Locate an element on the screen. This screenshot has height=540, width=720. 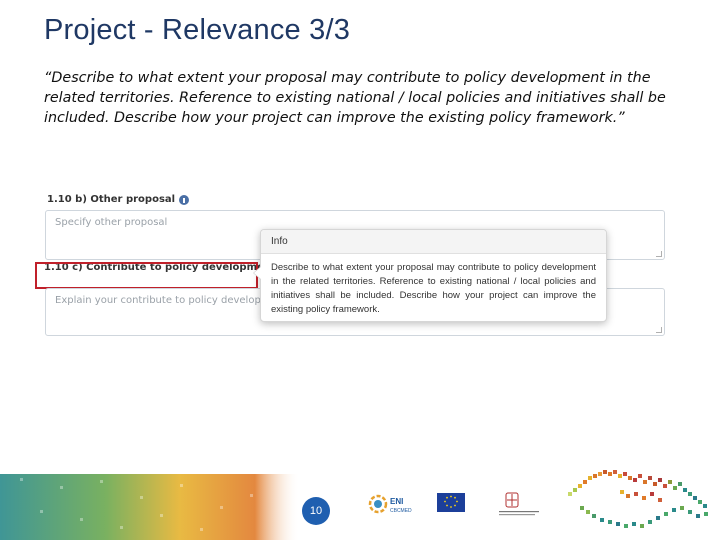
other-proposal-placeholder: Specify other proposal is located at coordinates (111, 222).